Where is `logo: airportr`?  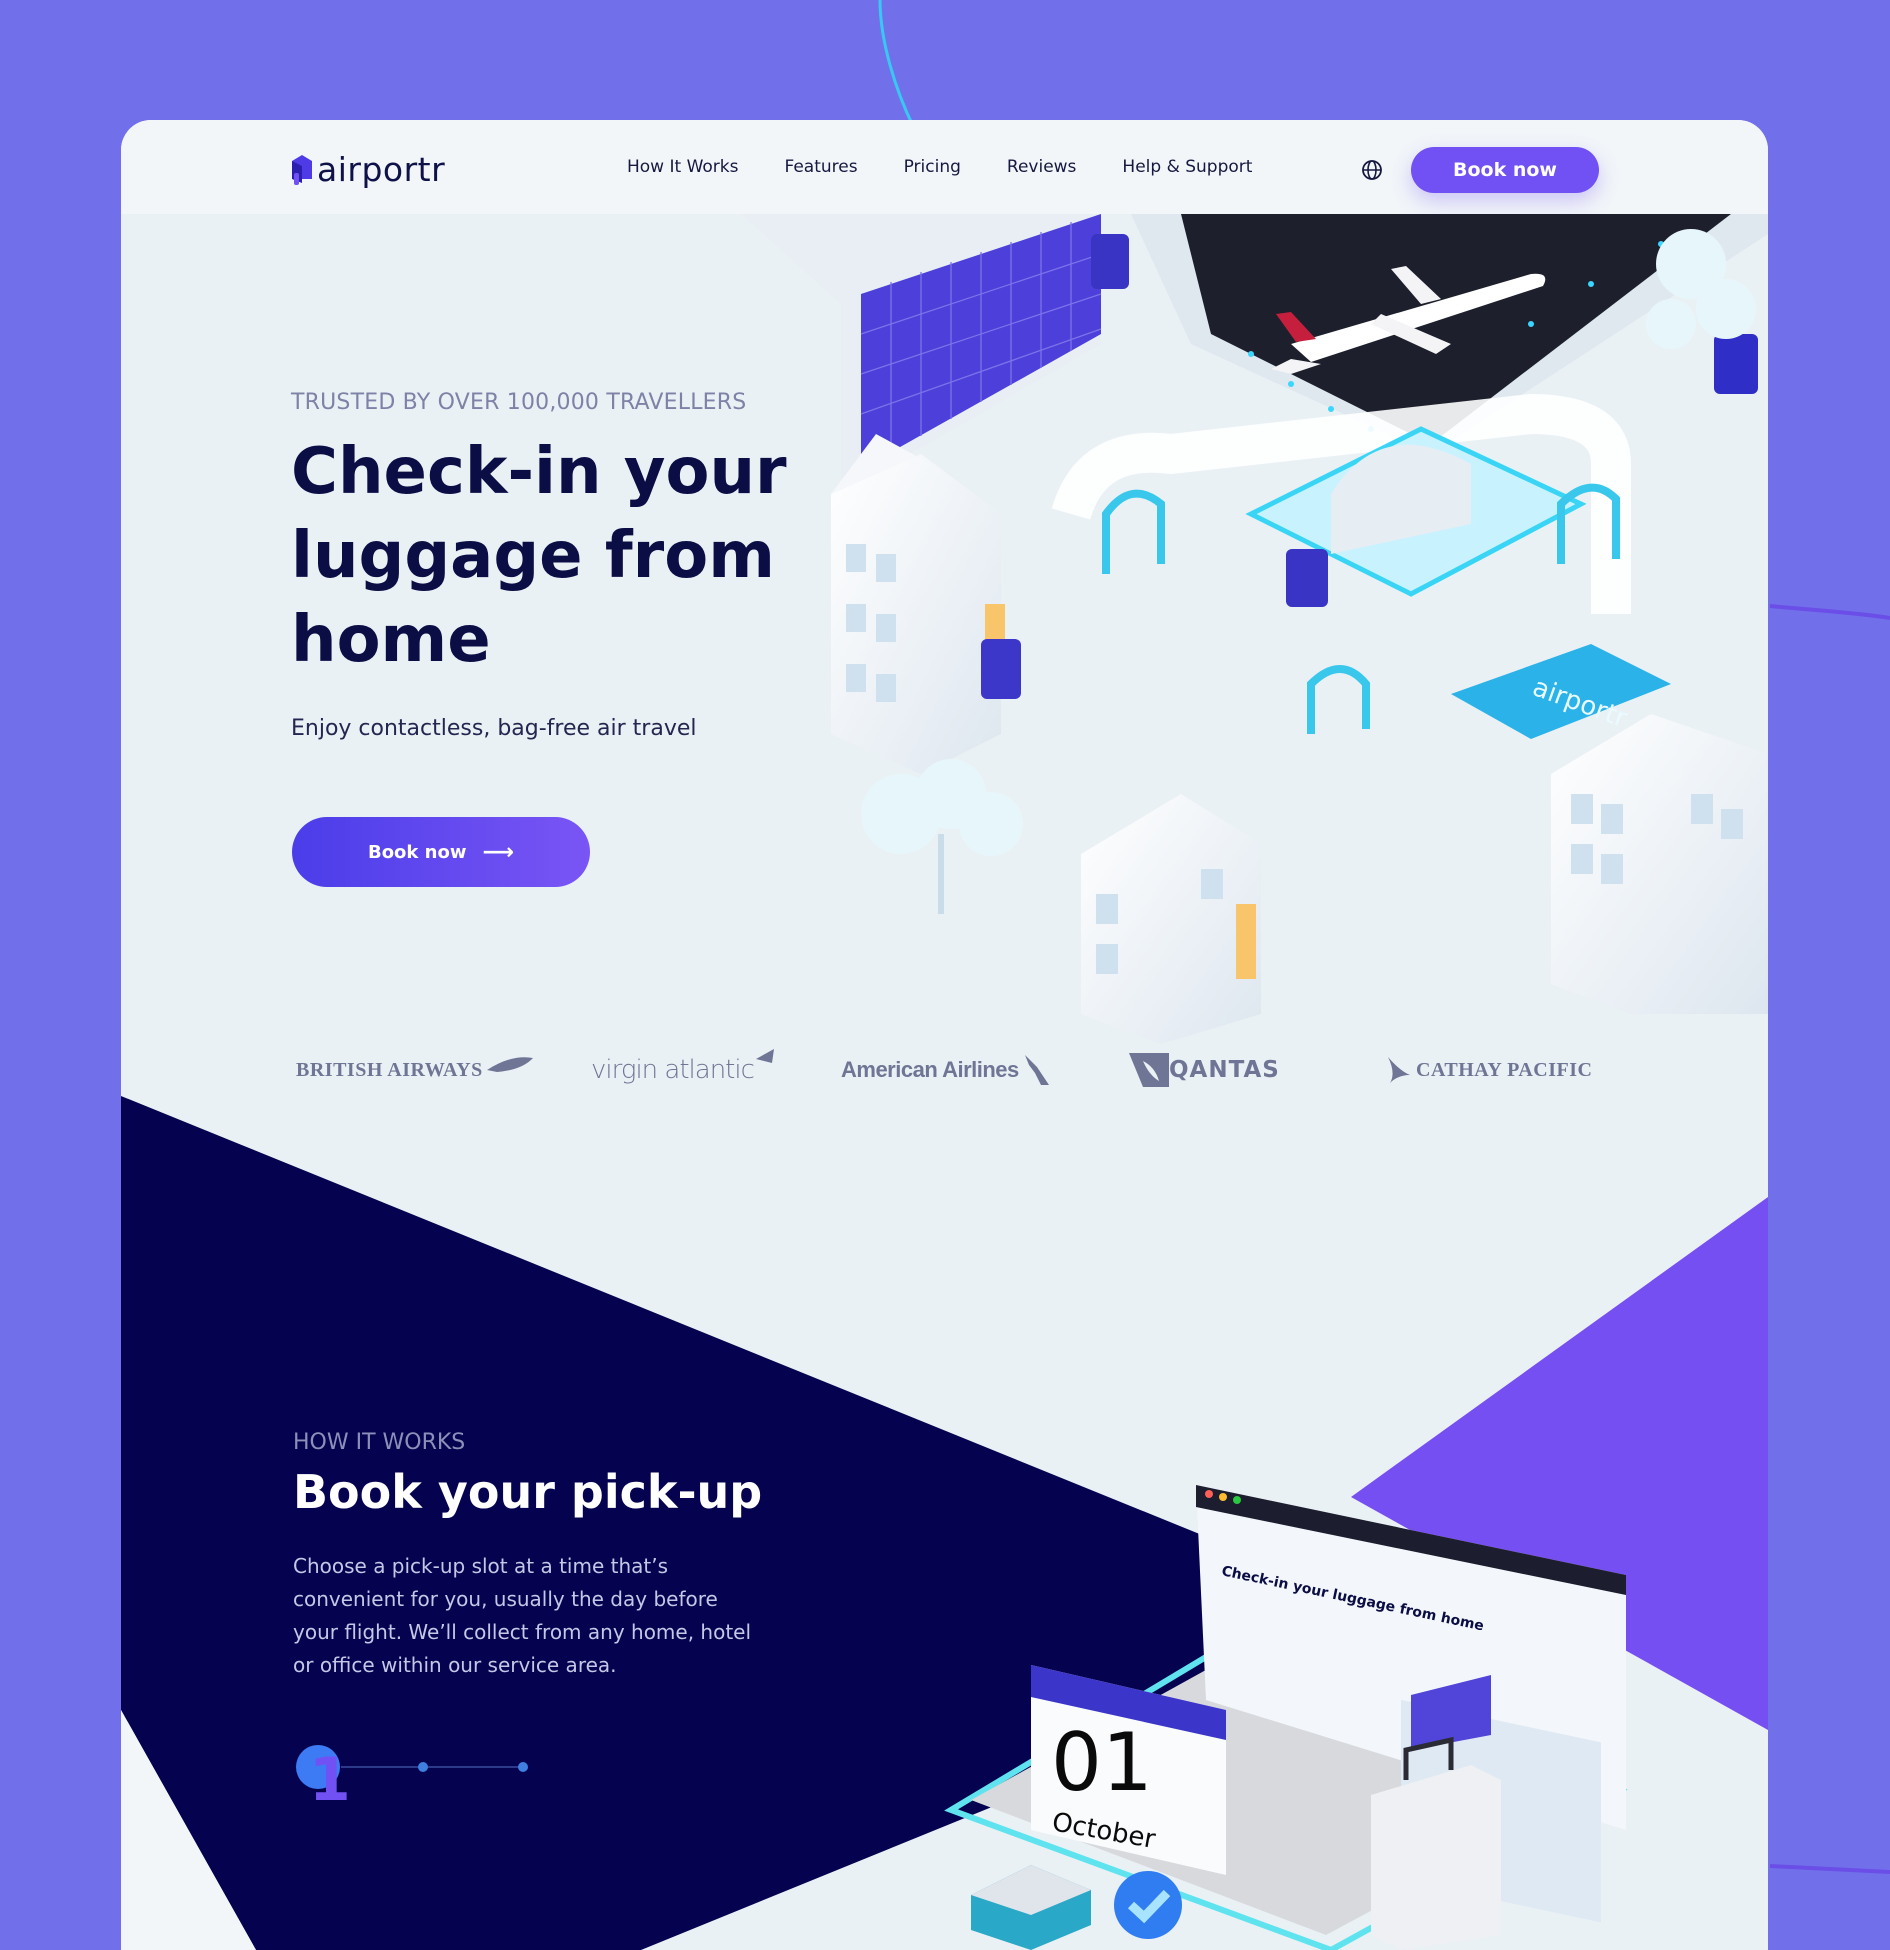 logo: airportr is located at coordinates (367, 169).